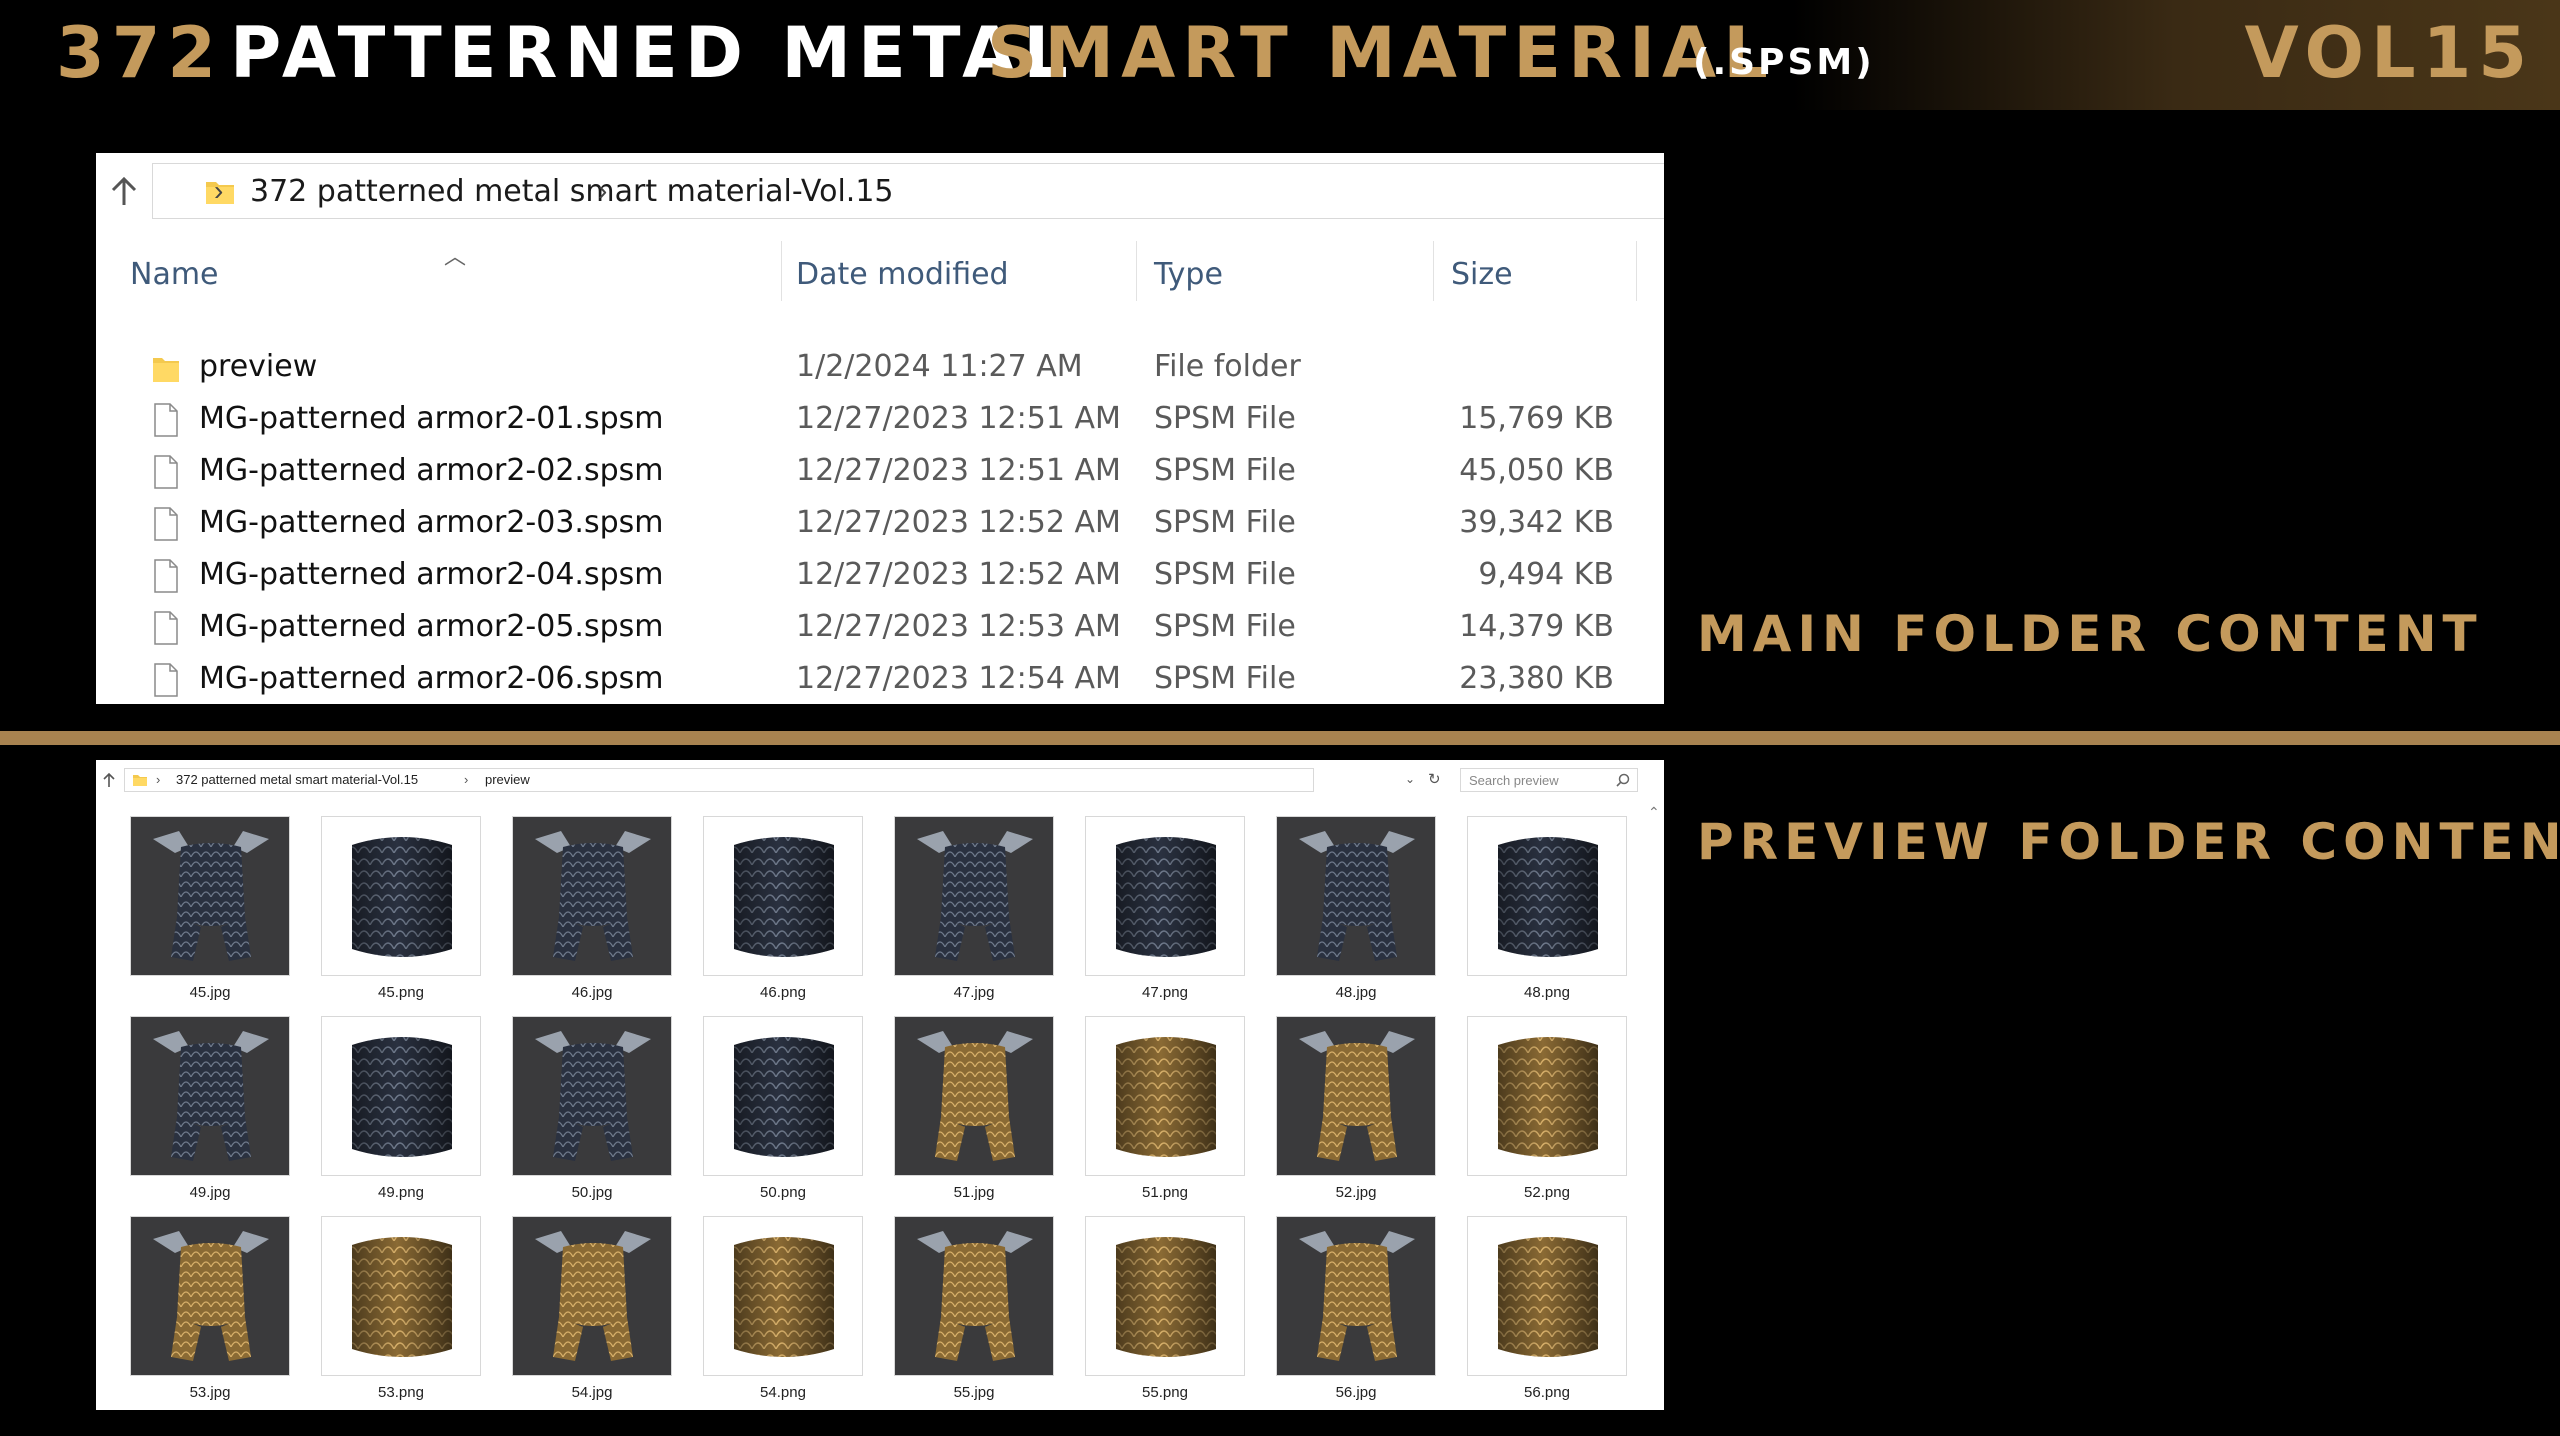 Image resolution: width=2560 pixels, height=1436 pixels. Describe the element at coordinates (902, 275) in the screenshot. I see `column-date-modified: Date modified` at that location.